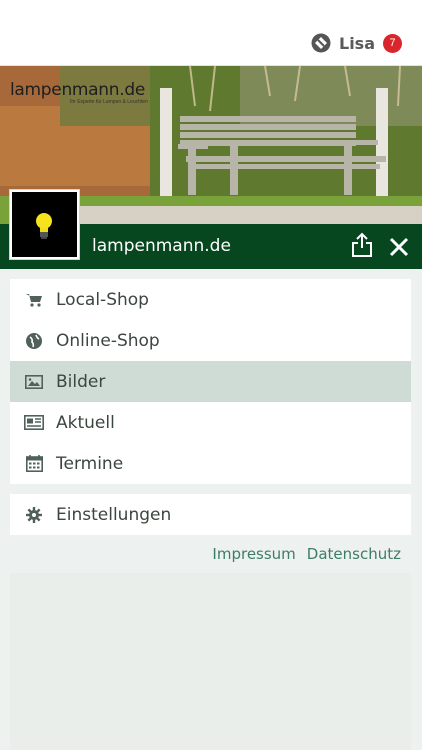  I want to click on logo-tagline: Ihr Experte für Lampen & Leuchten, so click(109, 102).